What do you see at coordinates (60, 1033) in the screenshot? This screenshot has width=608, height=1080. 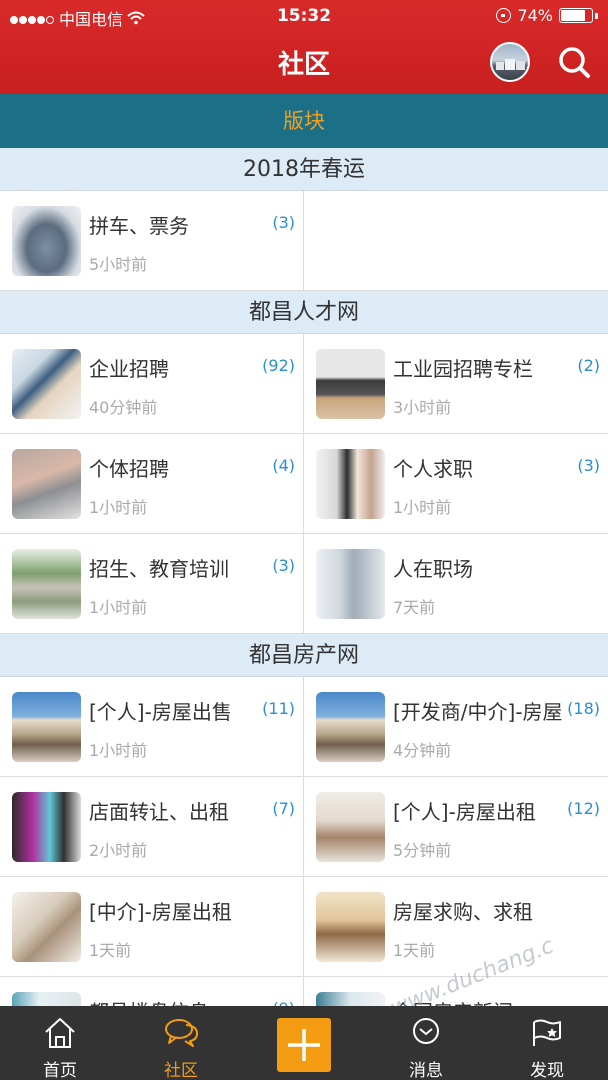 I see `home-icon` at bounding box center [60, 1033].